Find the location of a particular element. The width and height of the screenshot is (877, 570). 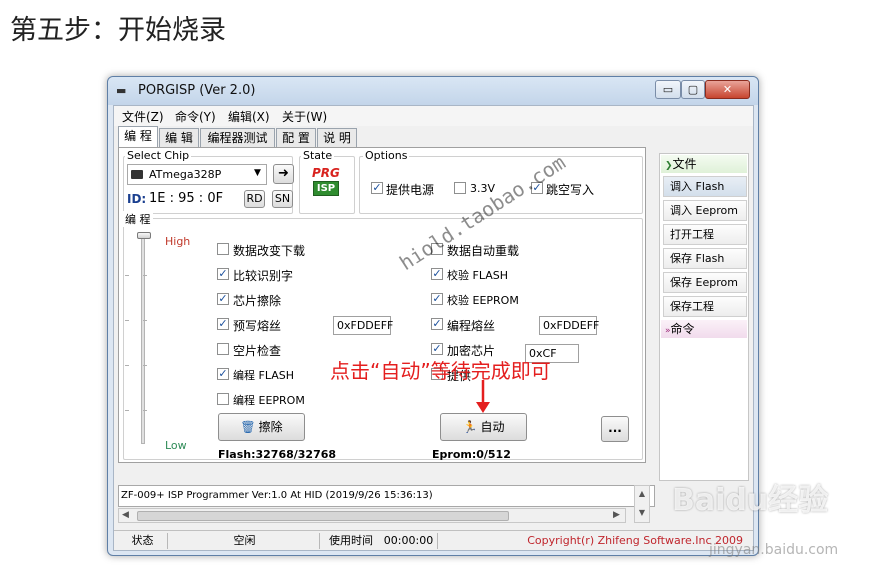

scroll-up-icon: ▲ is located at coordinates (642, 493).